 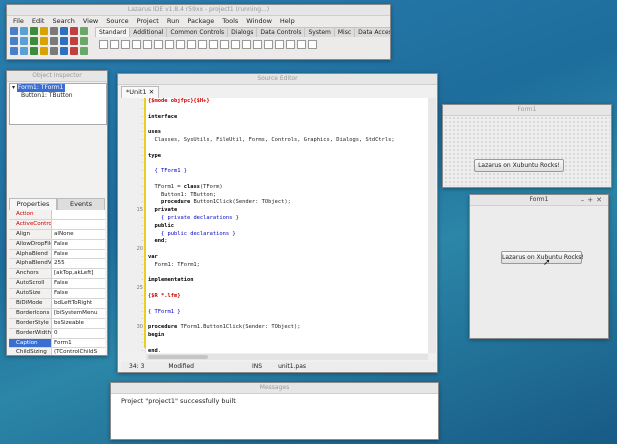 What do you see at coordinates (57, 343) in the screenshot?
I see `property-row: Caption Form1` at bounding box center [57, 343].